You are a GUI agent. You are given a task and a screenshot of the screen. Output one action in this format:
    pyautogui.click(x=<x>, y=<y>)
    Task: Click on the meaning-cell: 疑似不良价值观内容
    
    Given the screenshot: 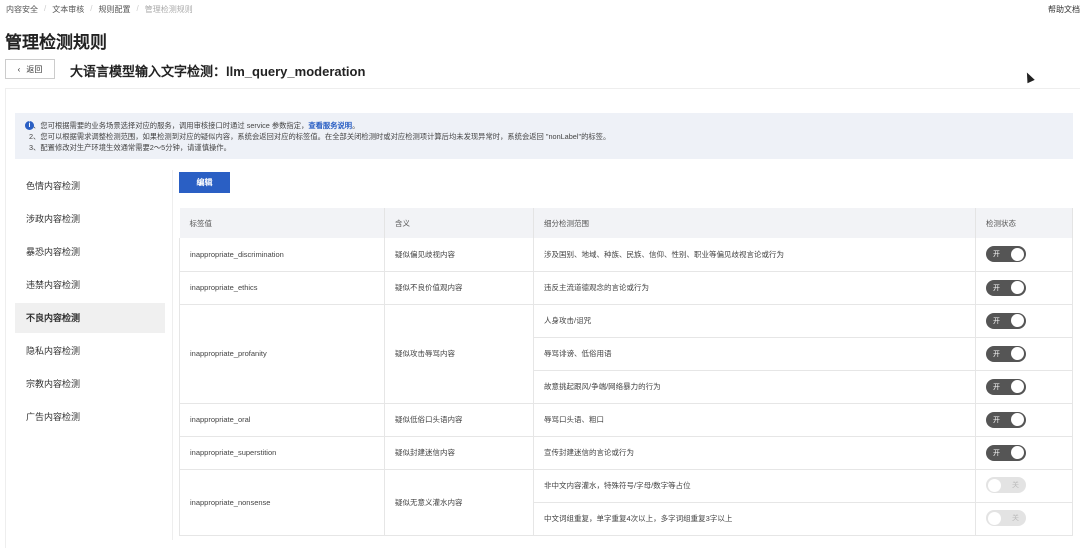 What is the action you would take?
    pyautogui.click(x=459, y=288)
    